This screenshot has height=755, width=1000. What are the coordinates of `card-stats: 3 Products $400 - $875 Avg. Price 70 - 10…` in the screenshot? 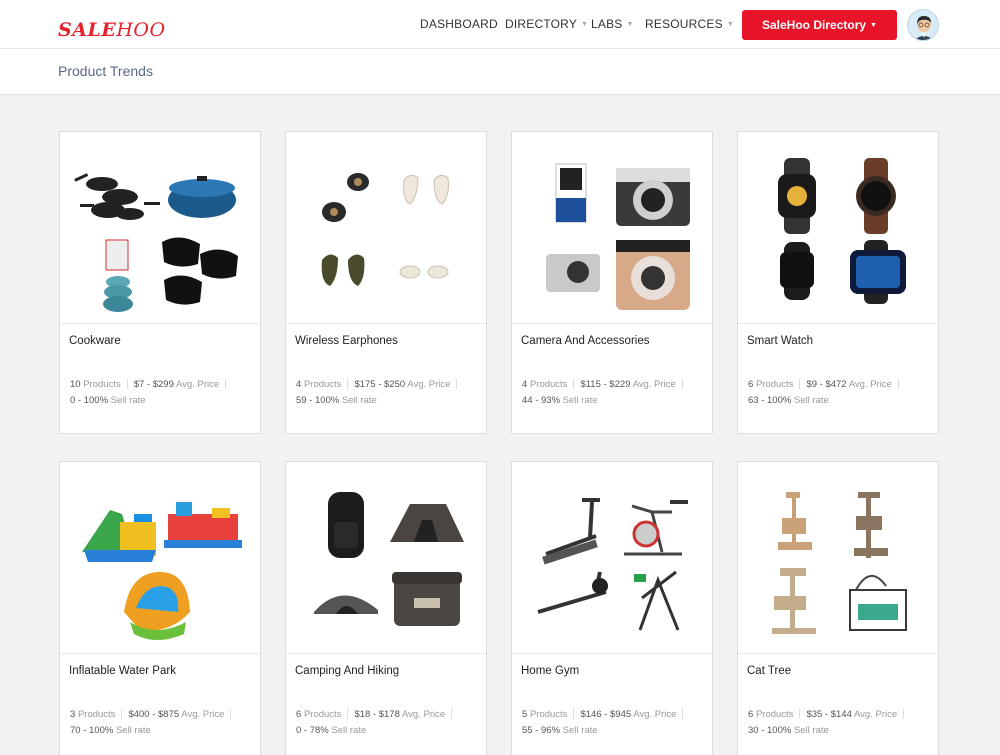 It's located at (153, 723).